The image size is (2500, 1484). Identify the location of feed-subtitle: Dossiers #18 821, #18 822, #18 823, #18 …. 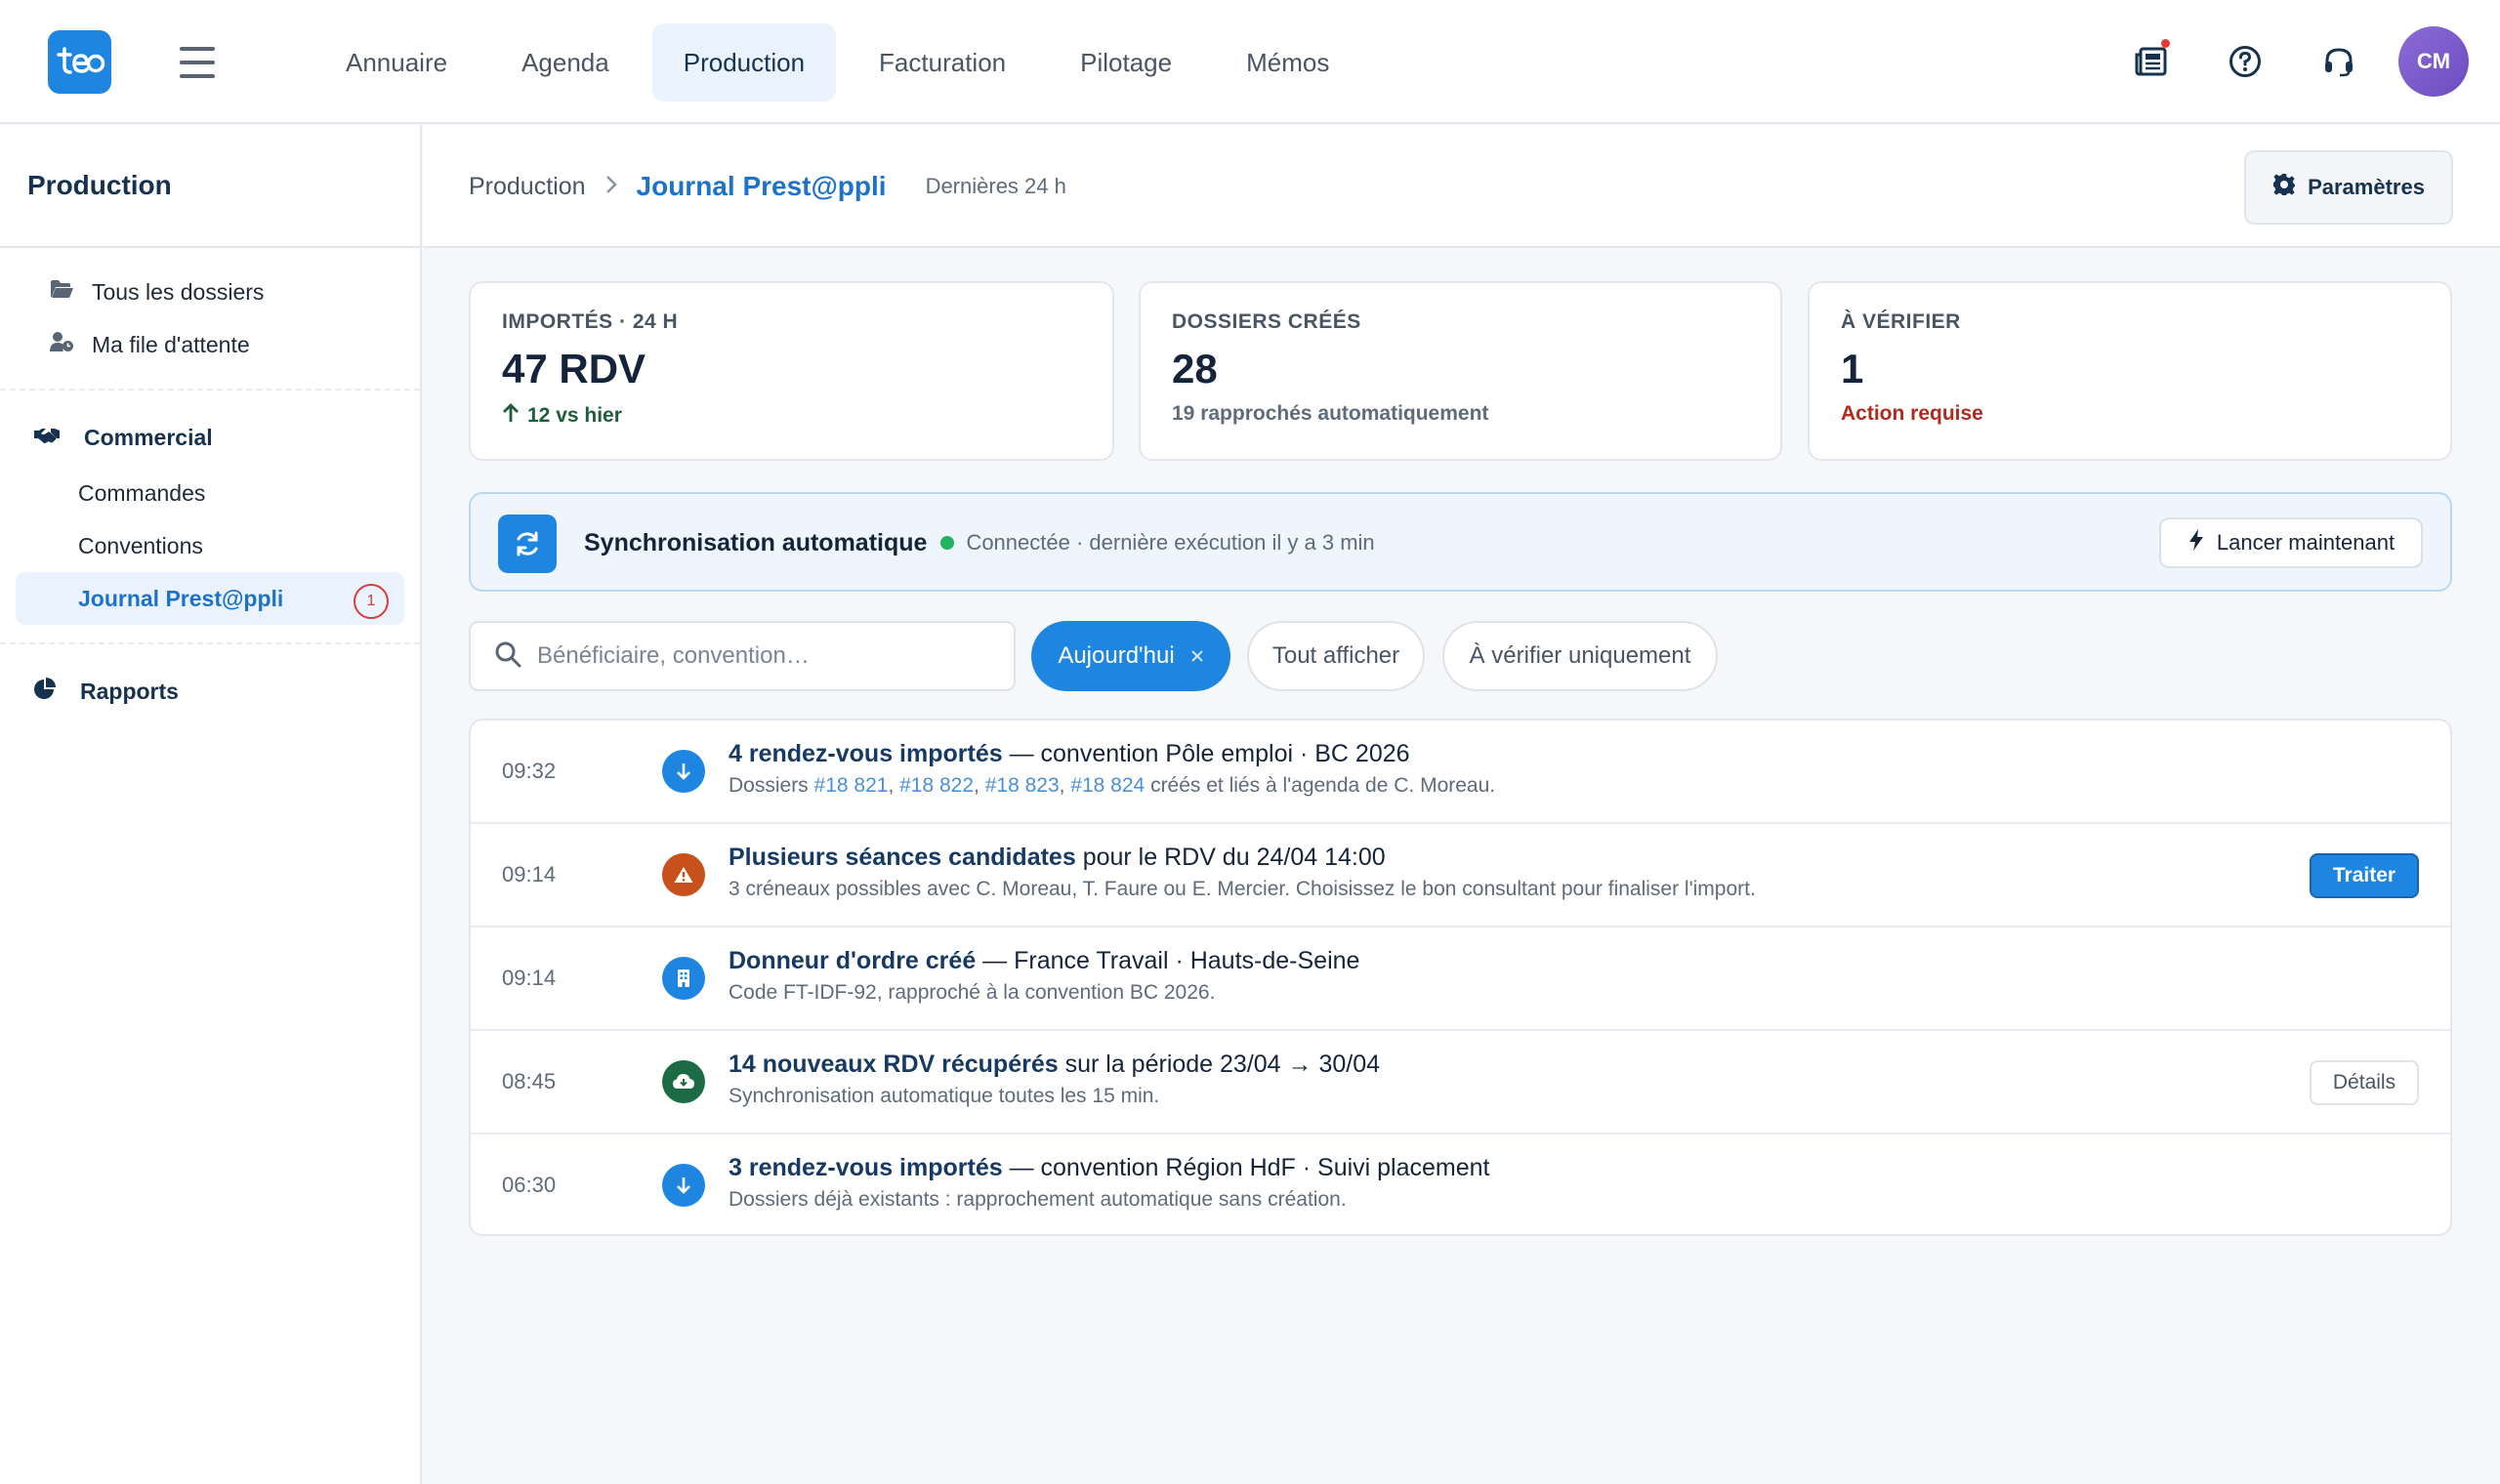
(1112, 786).